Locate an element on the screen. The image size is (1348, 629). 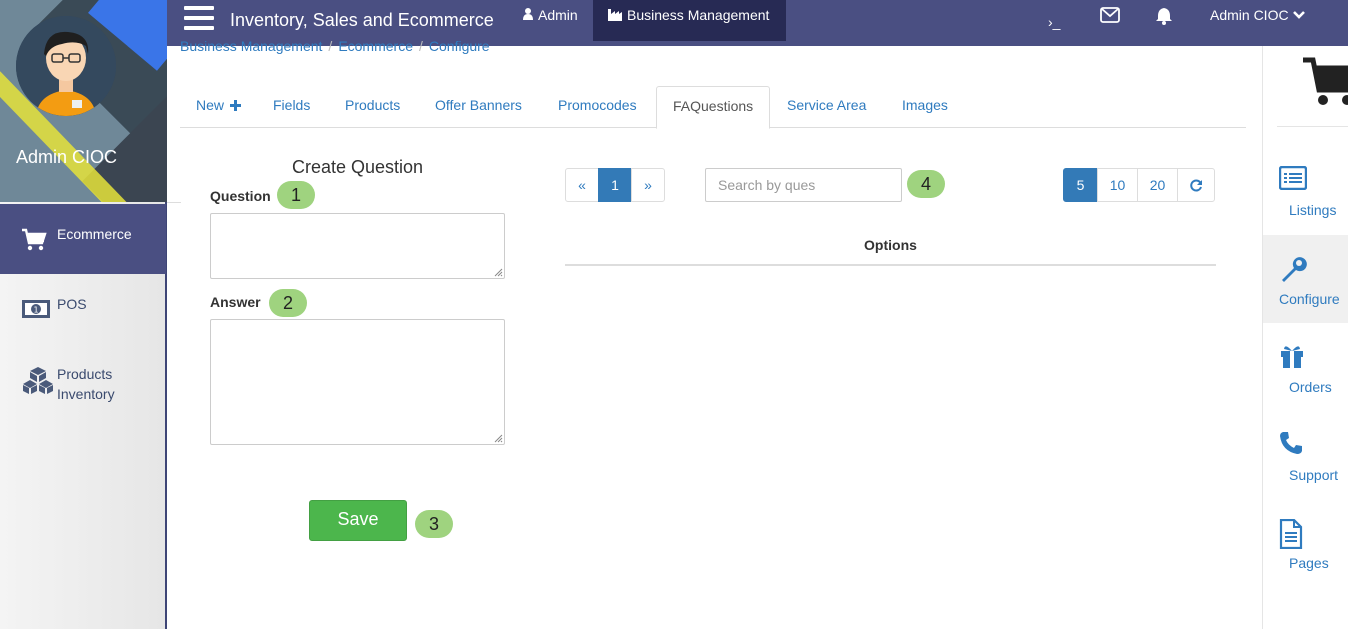
rightbar-item-label: Listings is located at coordinates (1313, 210).